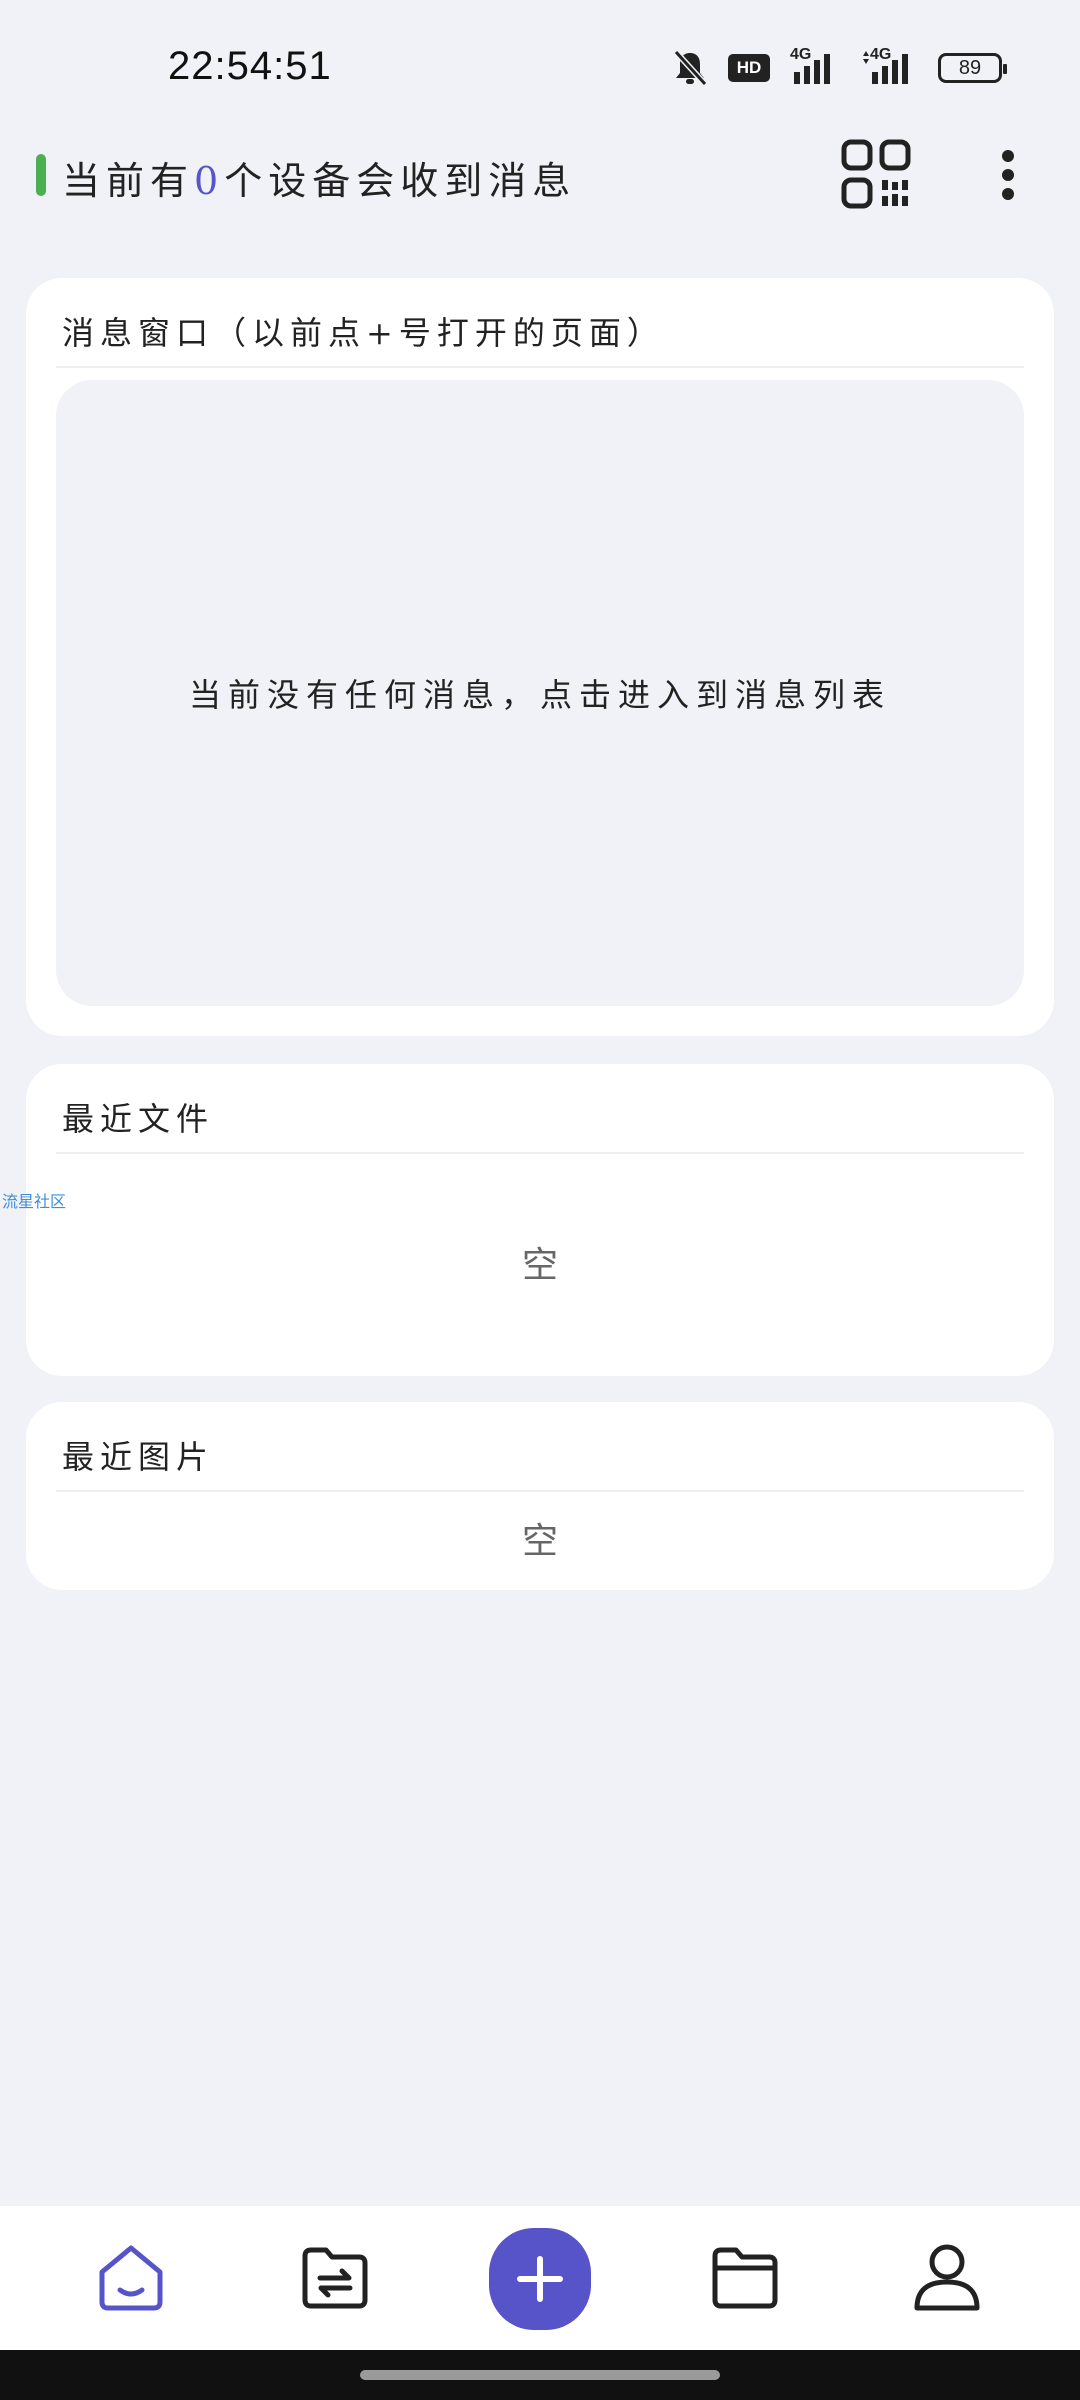 The height and width of the screenshot is (2400, 1080). What do you see at coordinates (209, 181) in the screenshot?
I see `device-count: 0` at bounding box center [209, 181].